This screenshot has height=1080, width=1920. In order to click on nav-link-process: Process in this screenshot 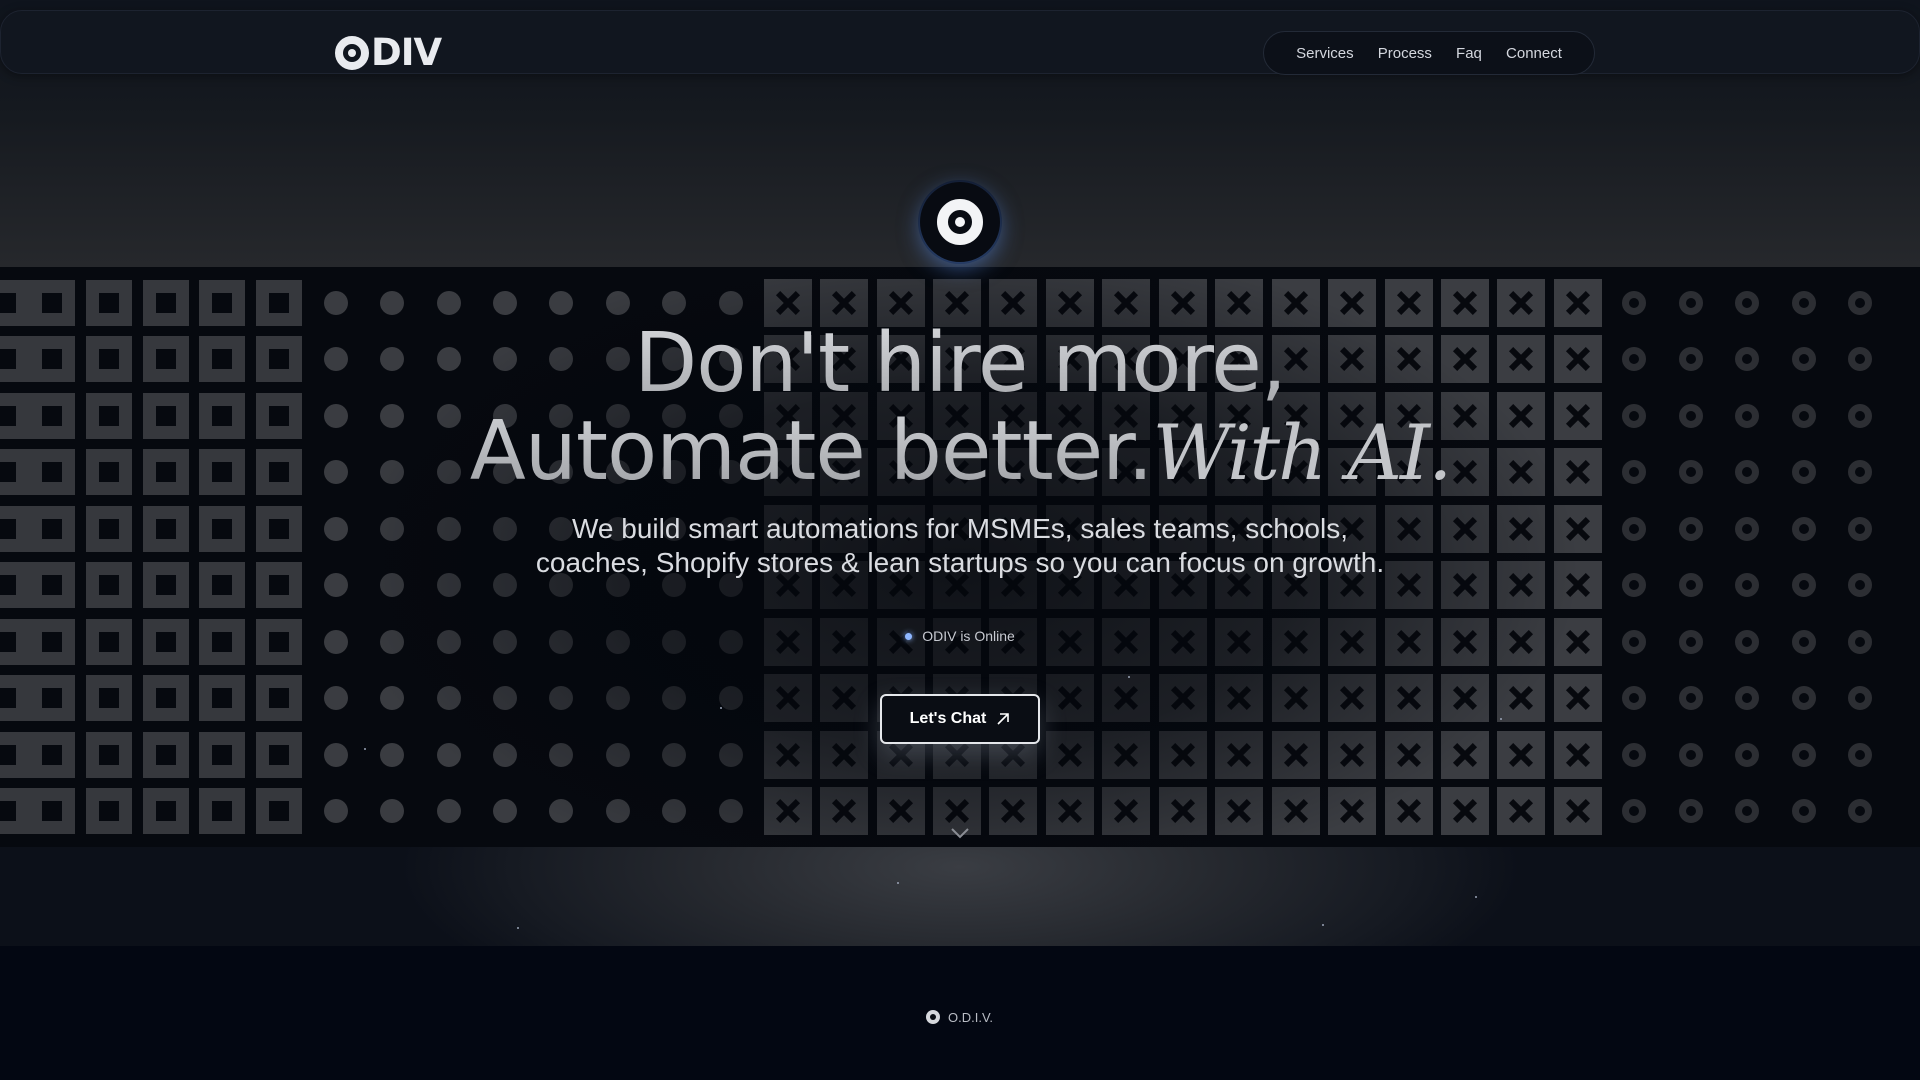, I will do `click(1405, 53)`.